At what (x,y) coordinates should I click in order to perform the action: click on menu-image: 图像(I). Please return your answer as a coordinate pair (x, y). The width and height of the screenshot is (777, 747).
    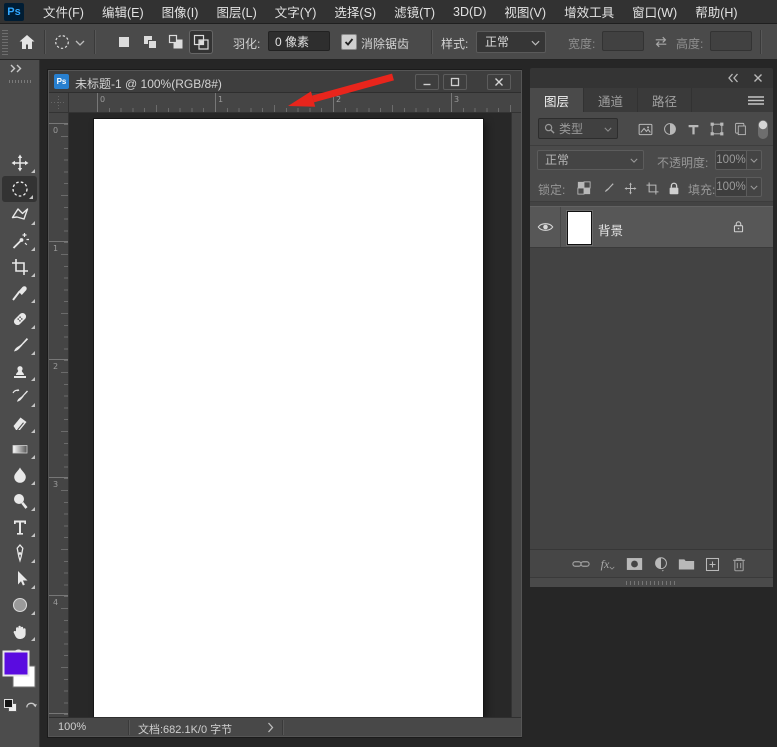
    Looking at the image, I should click on (180, 11).